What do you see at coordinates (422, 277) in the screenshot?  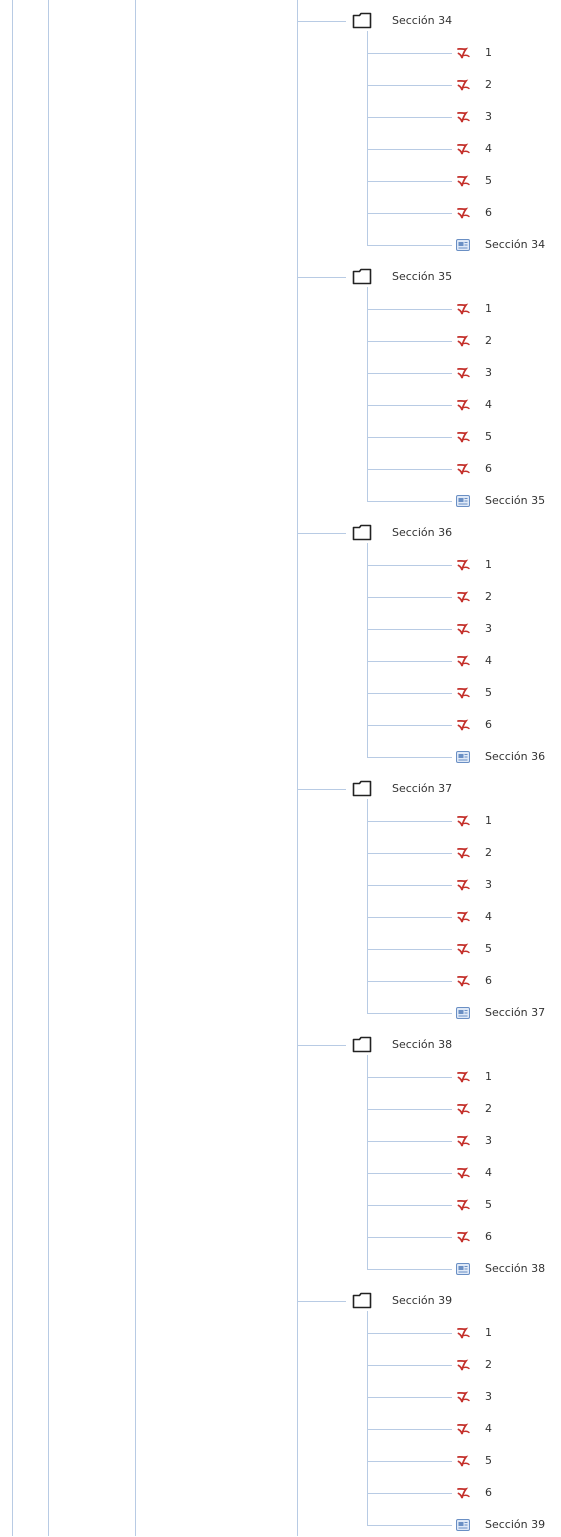 I see `folder-label: Sección 35` at bounding box center [422, 277].